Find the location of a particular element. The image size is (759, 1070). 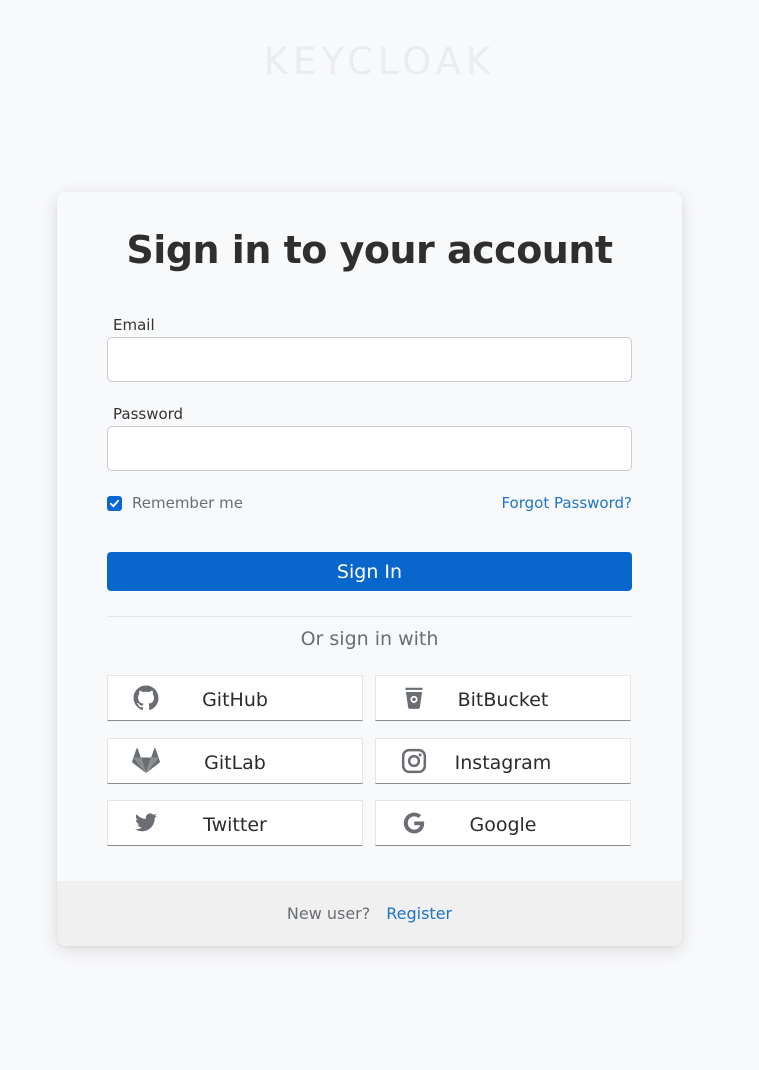

register-footer: New user? Register is located at coordinates (369, 913).